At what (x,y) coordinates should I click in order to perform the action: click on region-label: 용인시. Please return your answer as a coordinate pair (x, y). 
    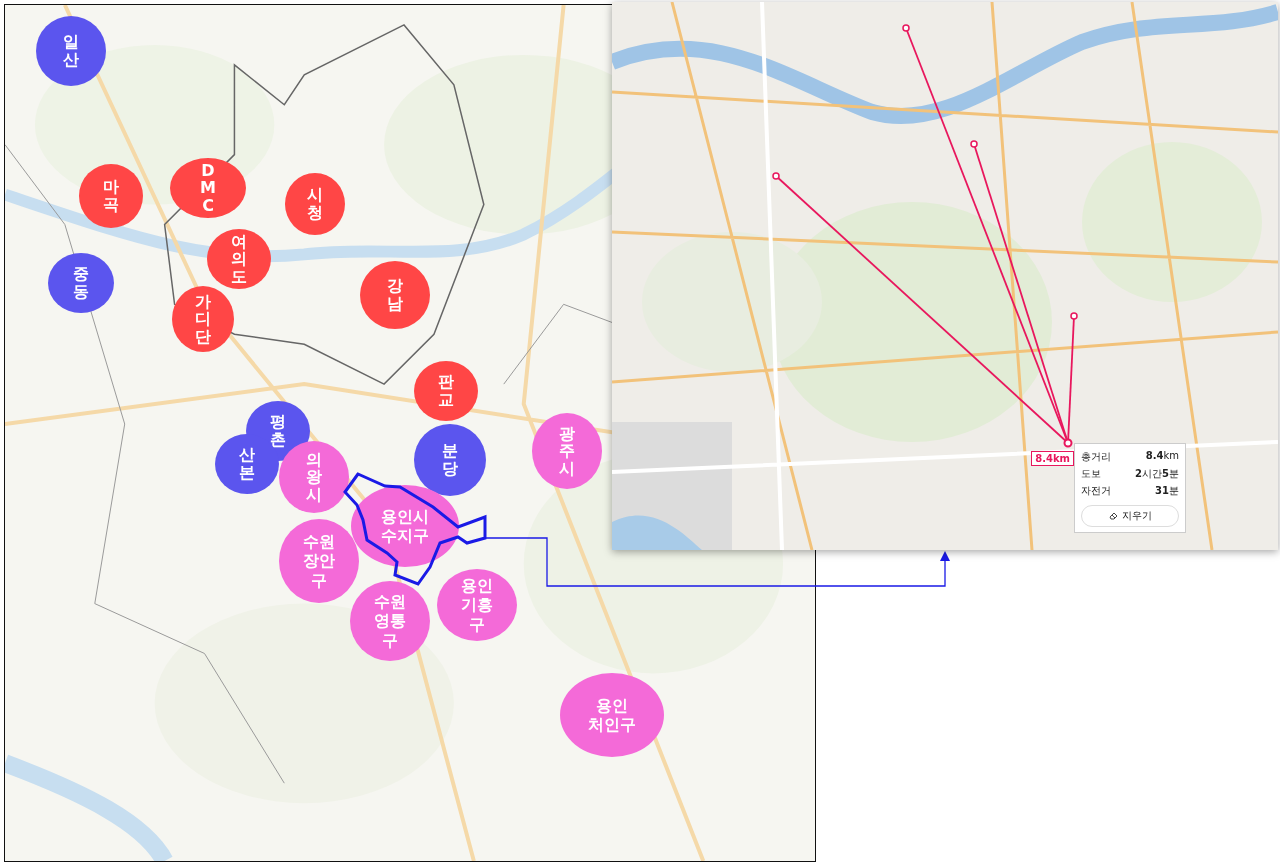
    Looking at the image, I should click on (405, 516).